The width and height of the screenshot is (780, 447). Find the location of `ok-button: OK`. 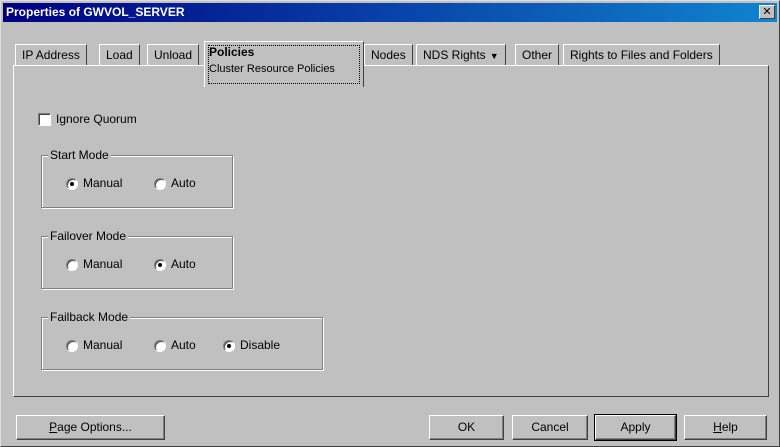

ok-button: OK is located at coordinates (466, 427).